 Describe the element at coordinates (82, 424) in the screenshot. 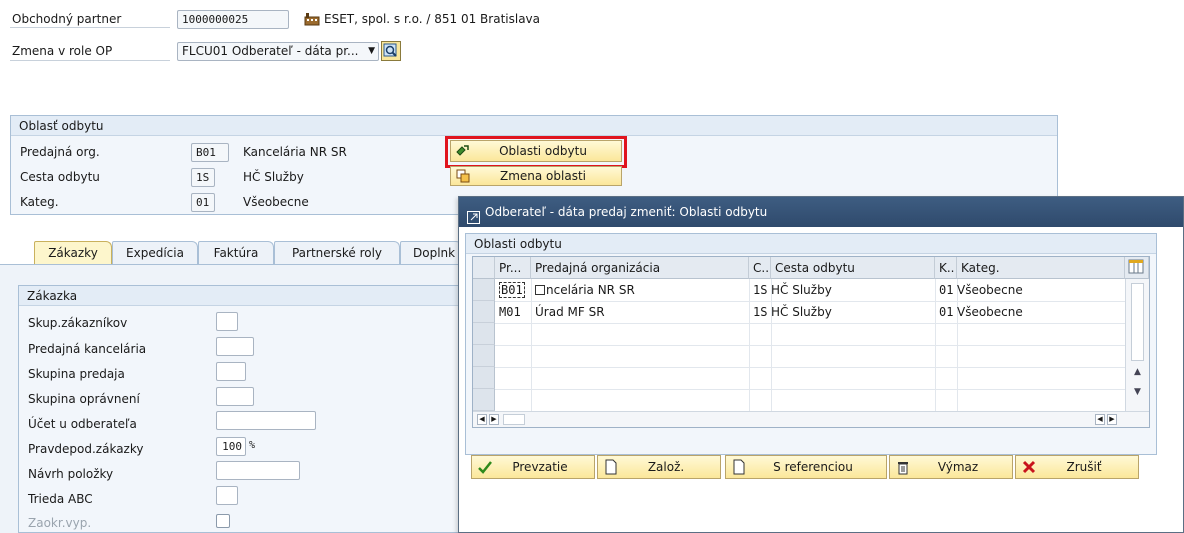

I see `customer-account-label: Účet u odberateľa` at that location.